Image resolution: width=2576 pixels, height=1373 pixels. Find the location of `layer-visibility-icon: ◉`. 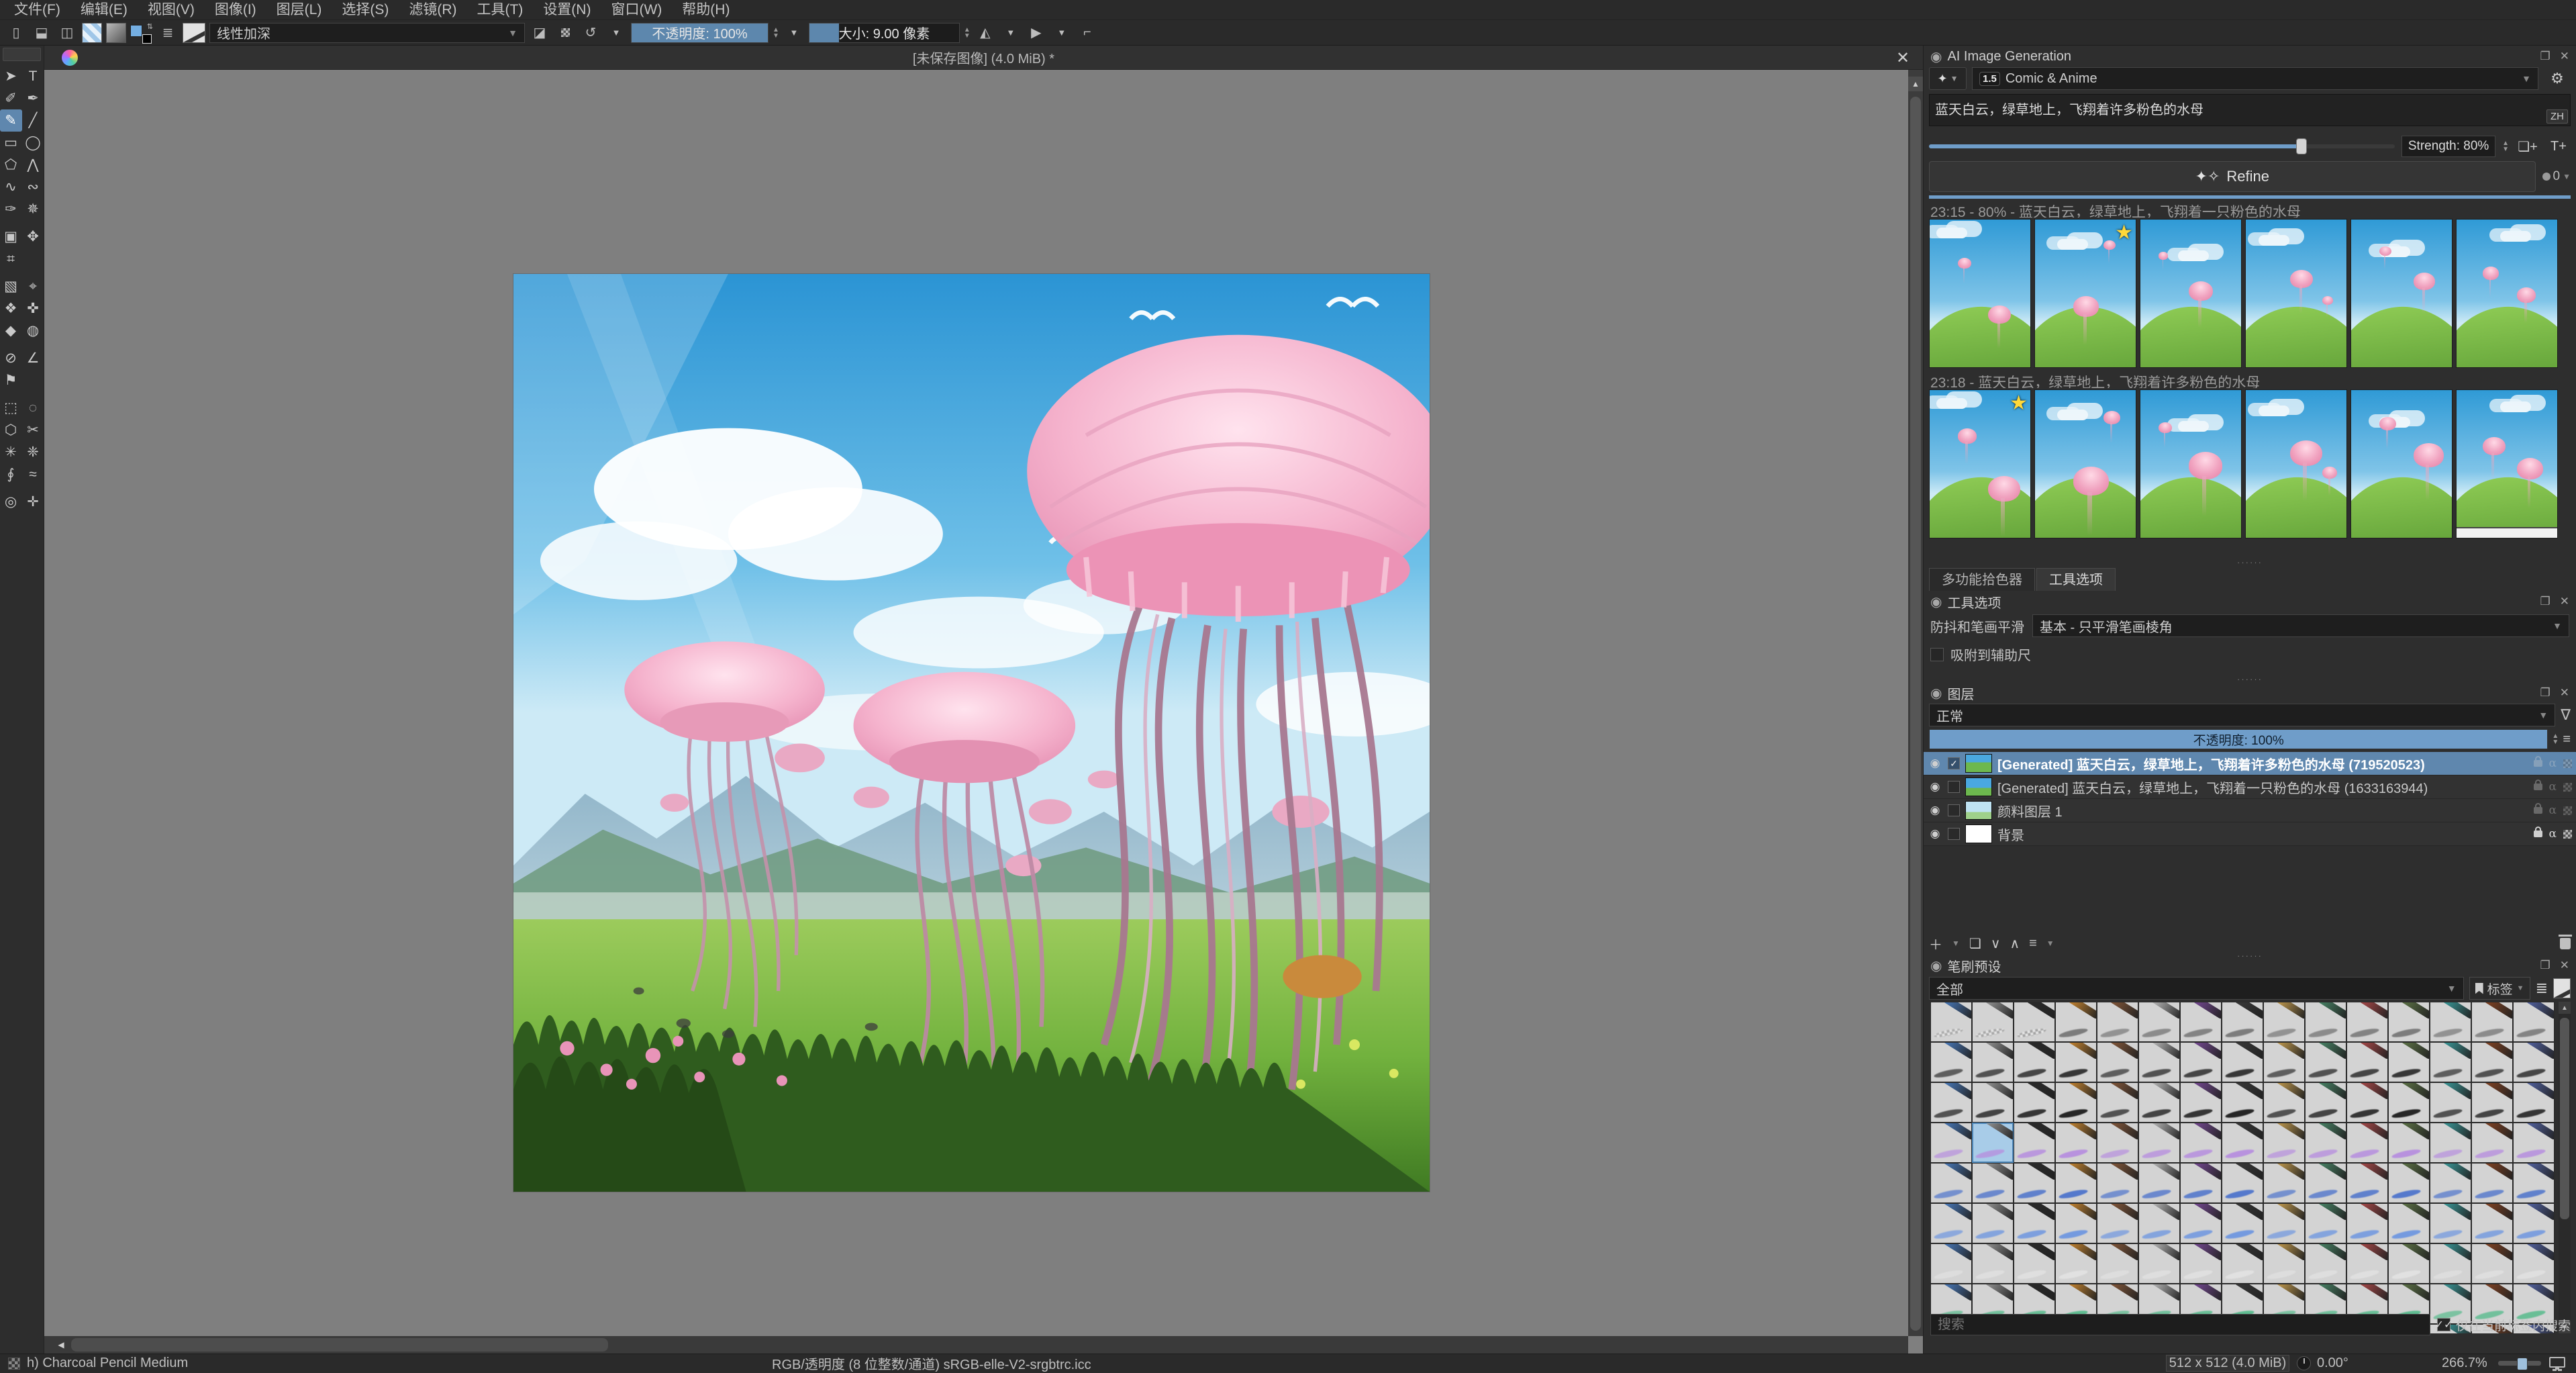

layer-visibility-icon: ◉ is located at coordinates (1935, 763).